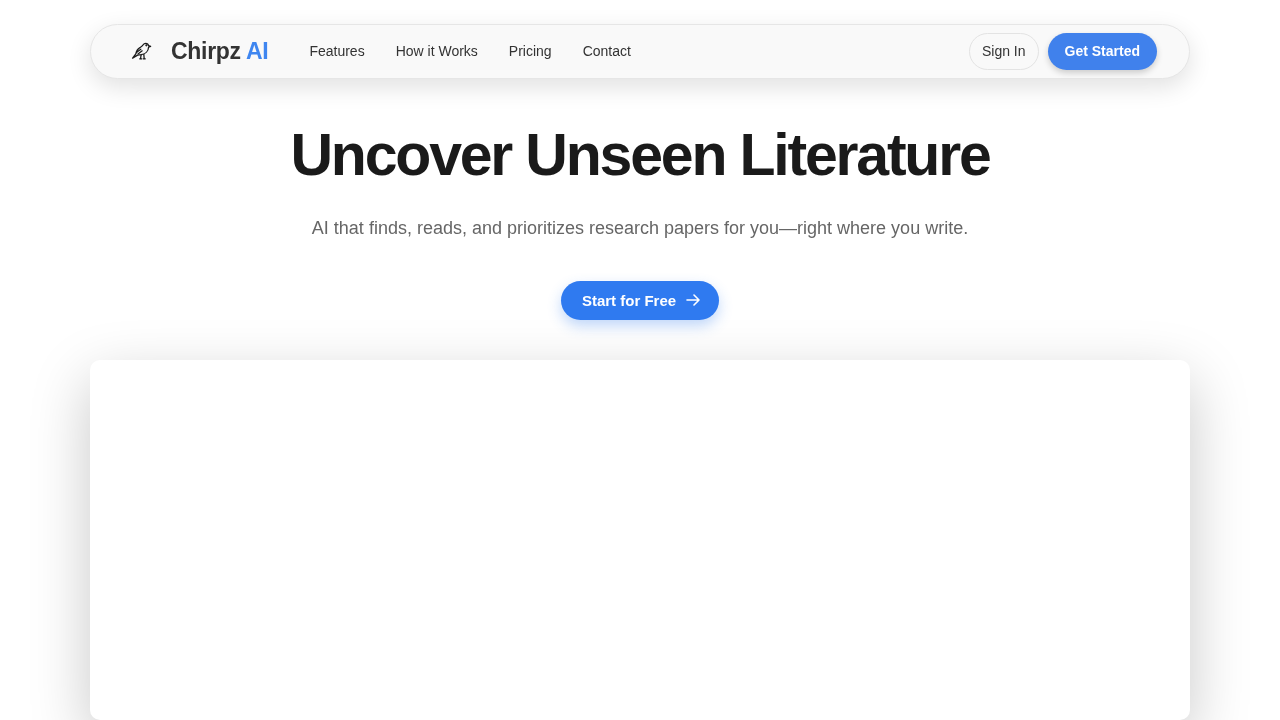 The width and height of the screenshot is (1280, 720). What do you see at coordinates (640, 228) in the screenshot?
I see `hero-subtitle: AI that finds, reads, and prioritizes research papers for you—right where you write.` at bounding box center [640, 228].